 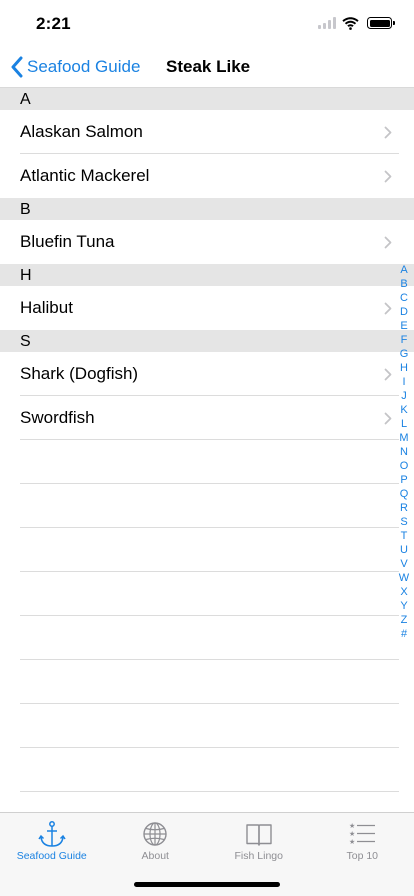 I want to click on cellular-signal-icon, so click(x=327, y=23).